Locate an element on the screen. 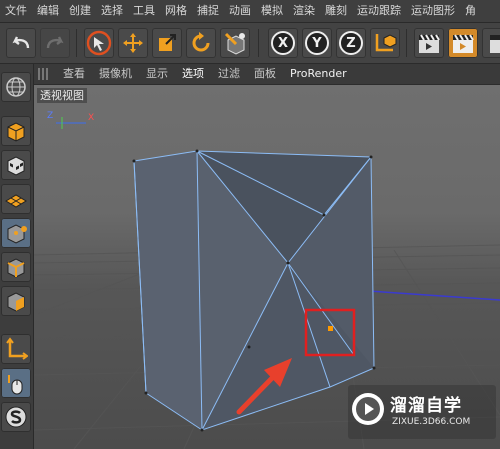 Image resolution: width=500 pixels, height=449 pixels. selection-cursor-icon is located at coordinates (99, 43).